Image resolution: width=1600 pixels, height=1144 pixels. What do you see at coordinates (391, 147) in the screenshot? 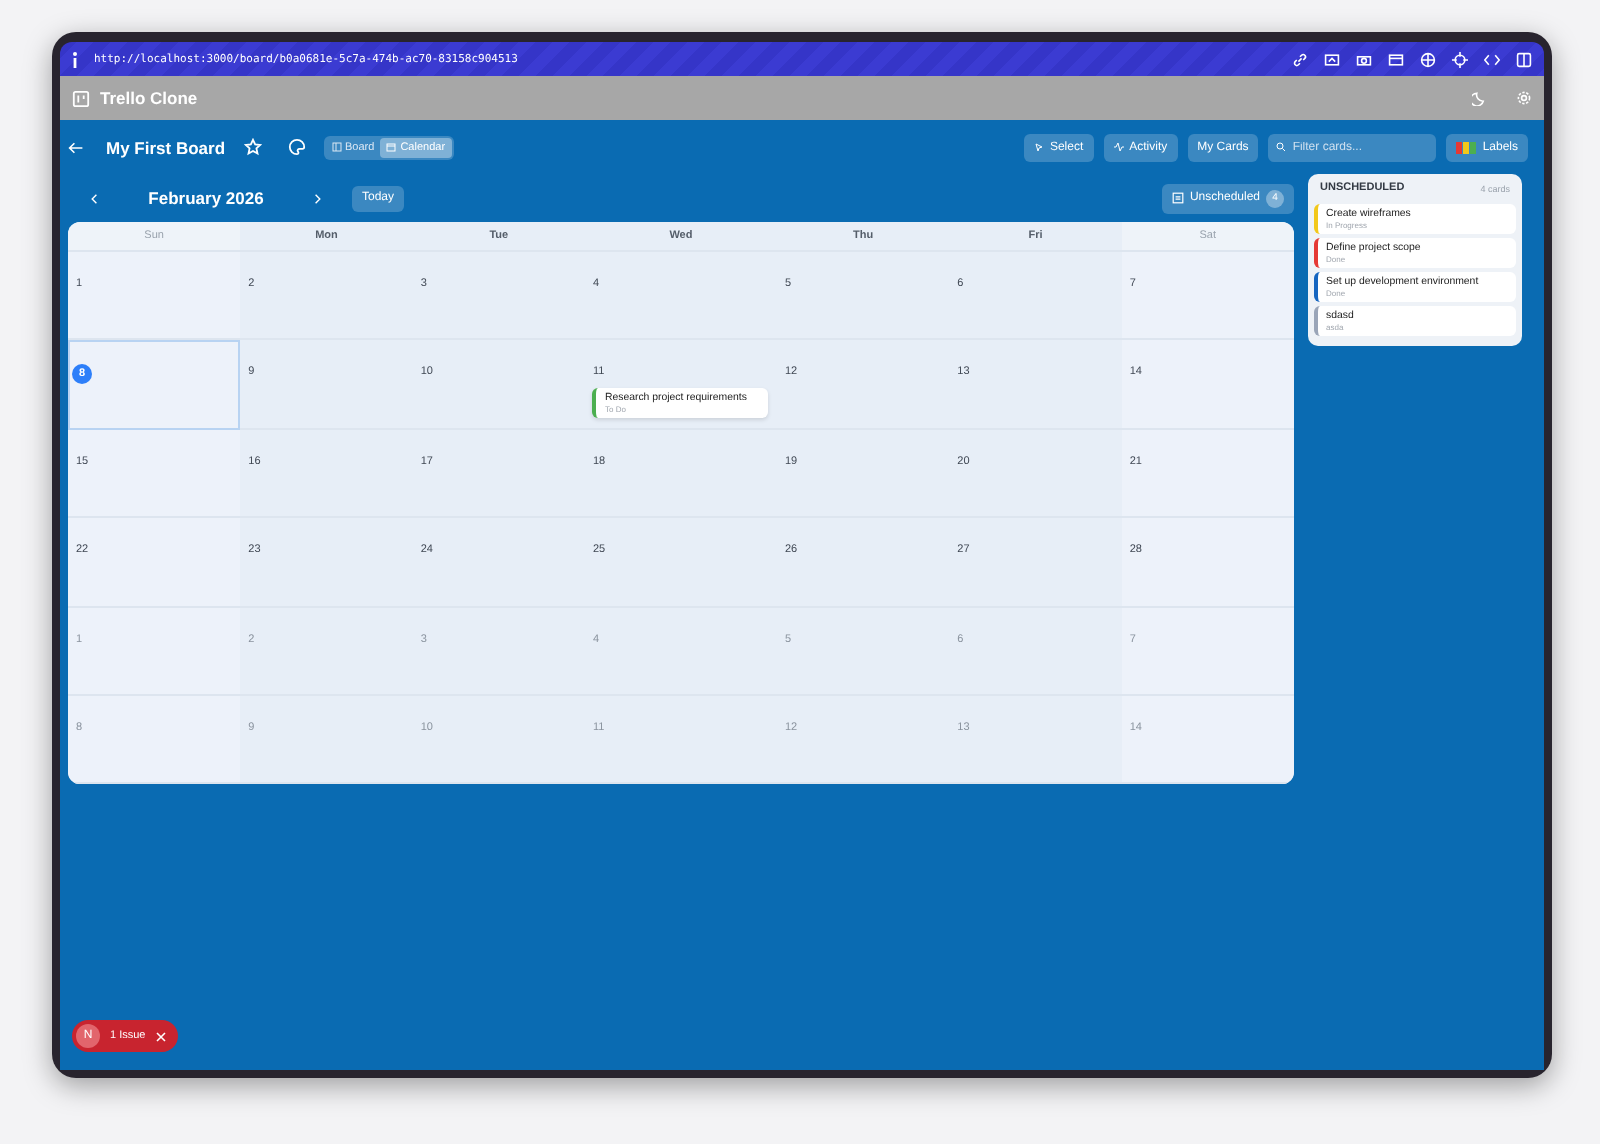
I see `calendar-icon` at bounding box center [391, 147].